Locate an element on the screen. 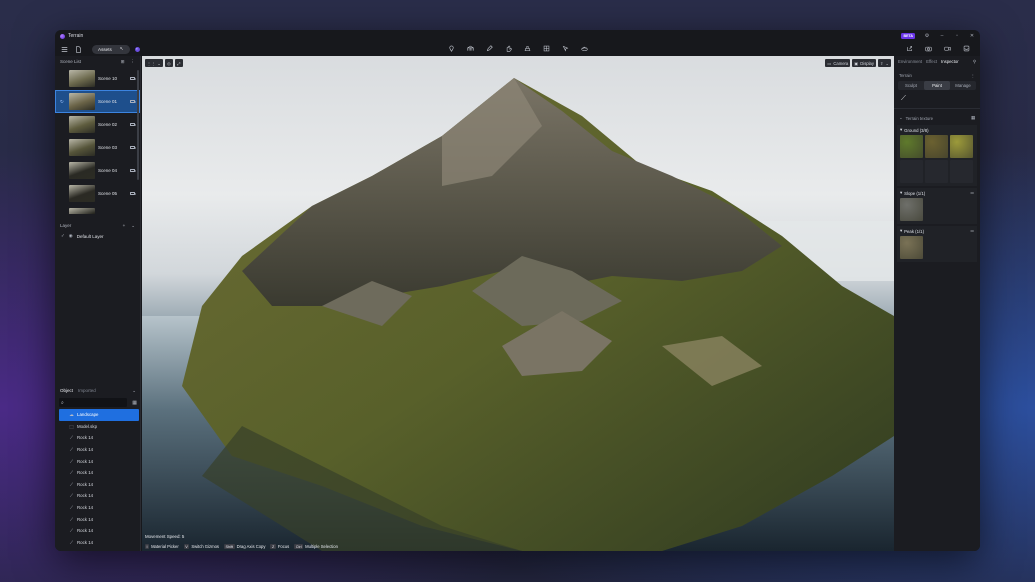  bridge-icon is located at coordinates (470, 48).